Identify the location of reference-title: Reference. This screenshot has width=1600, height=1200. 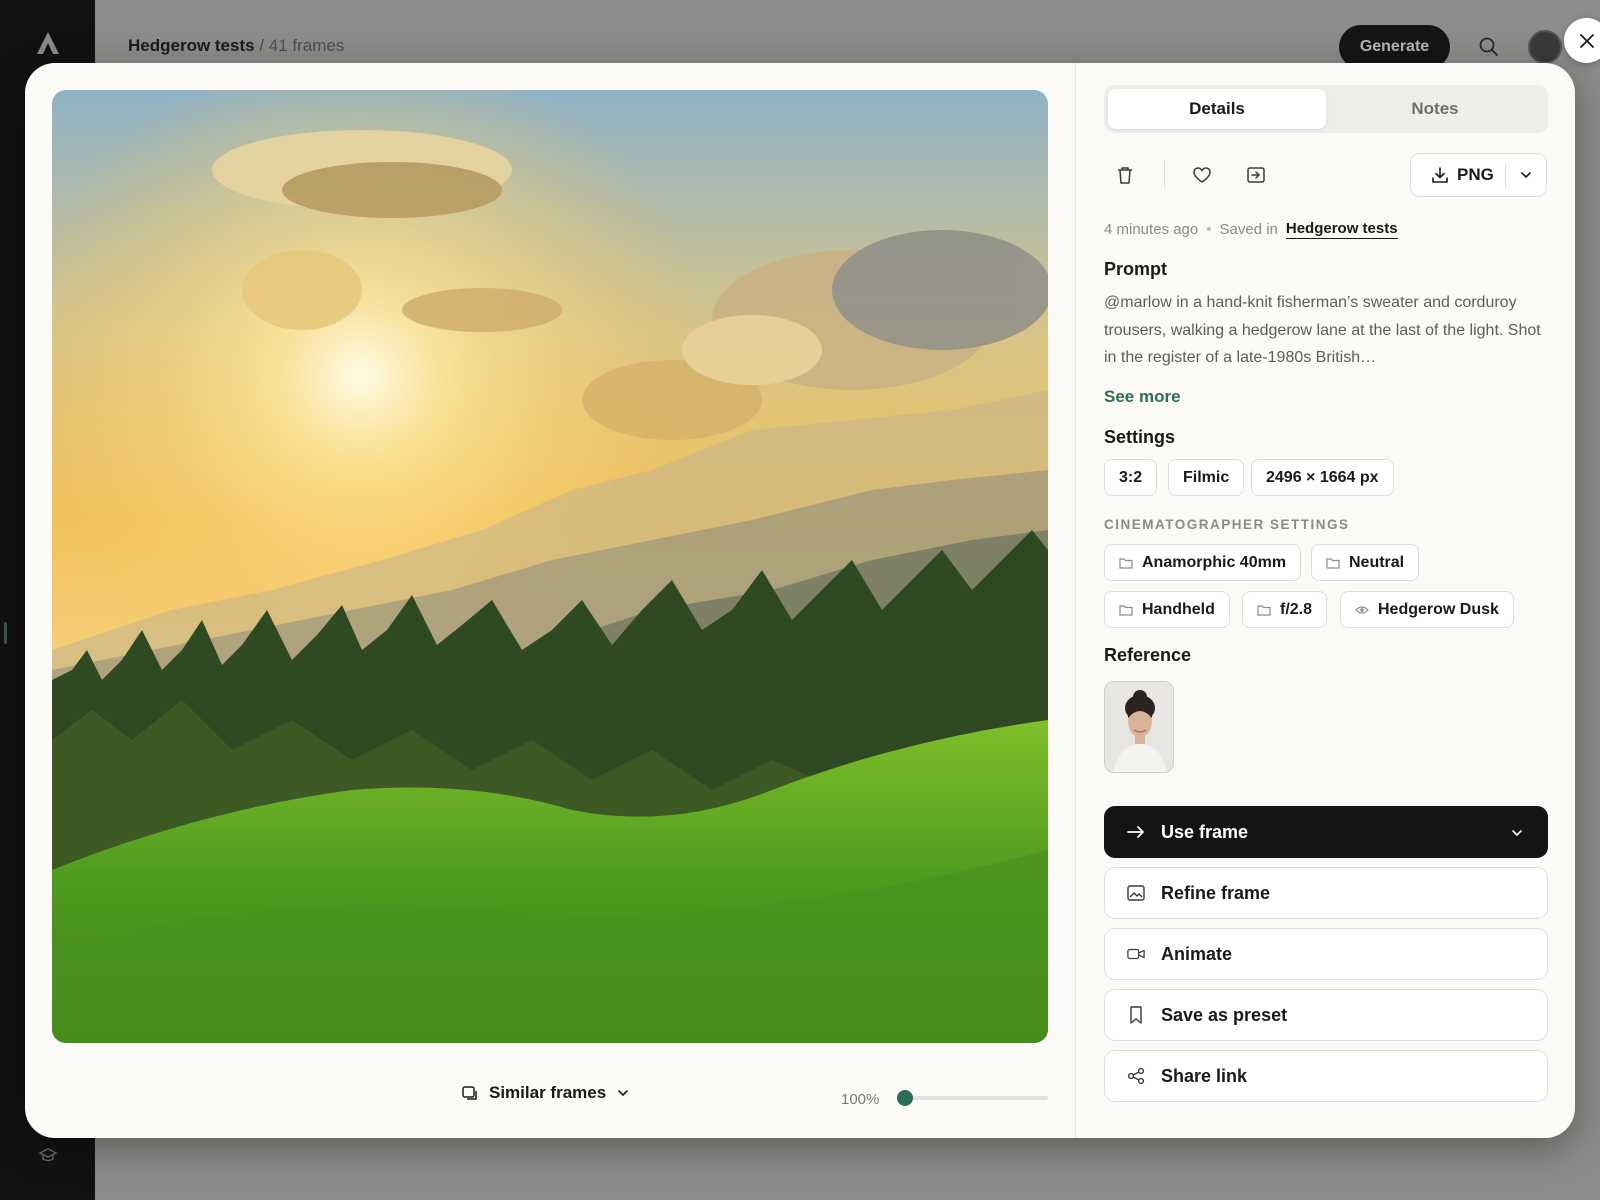
(1148, 655).